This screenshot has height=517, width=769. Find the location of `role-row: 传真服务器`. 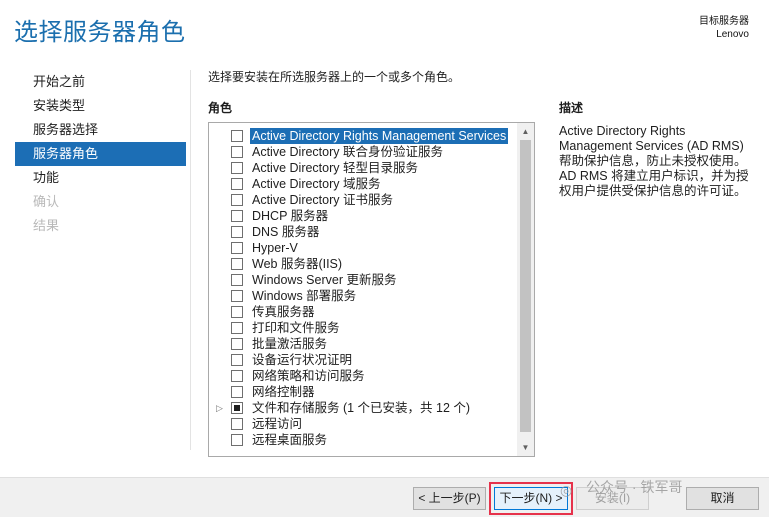

role-row: 传真服务器 is located at coordinates (363, 312).